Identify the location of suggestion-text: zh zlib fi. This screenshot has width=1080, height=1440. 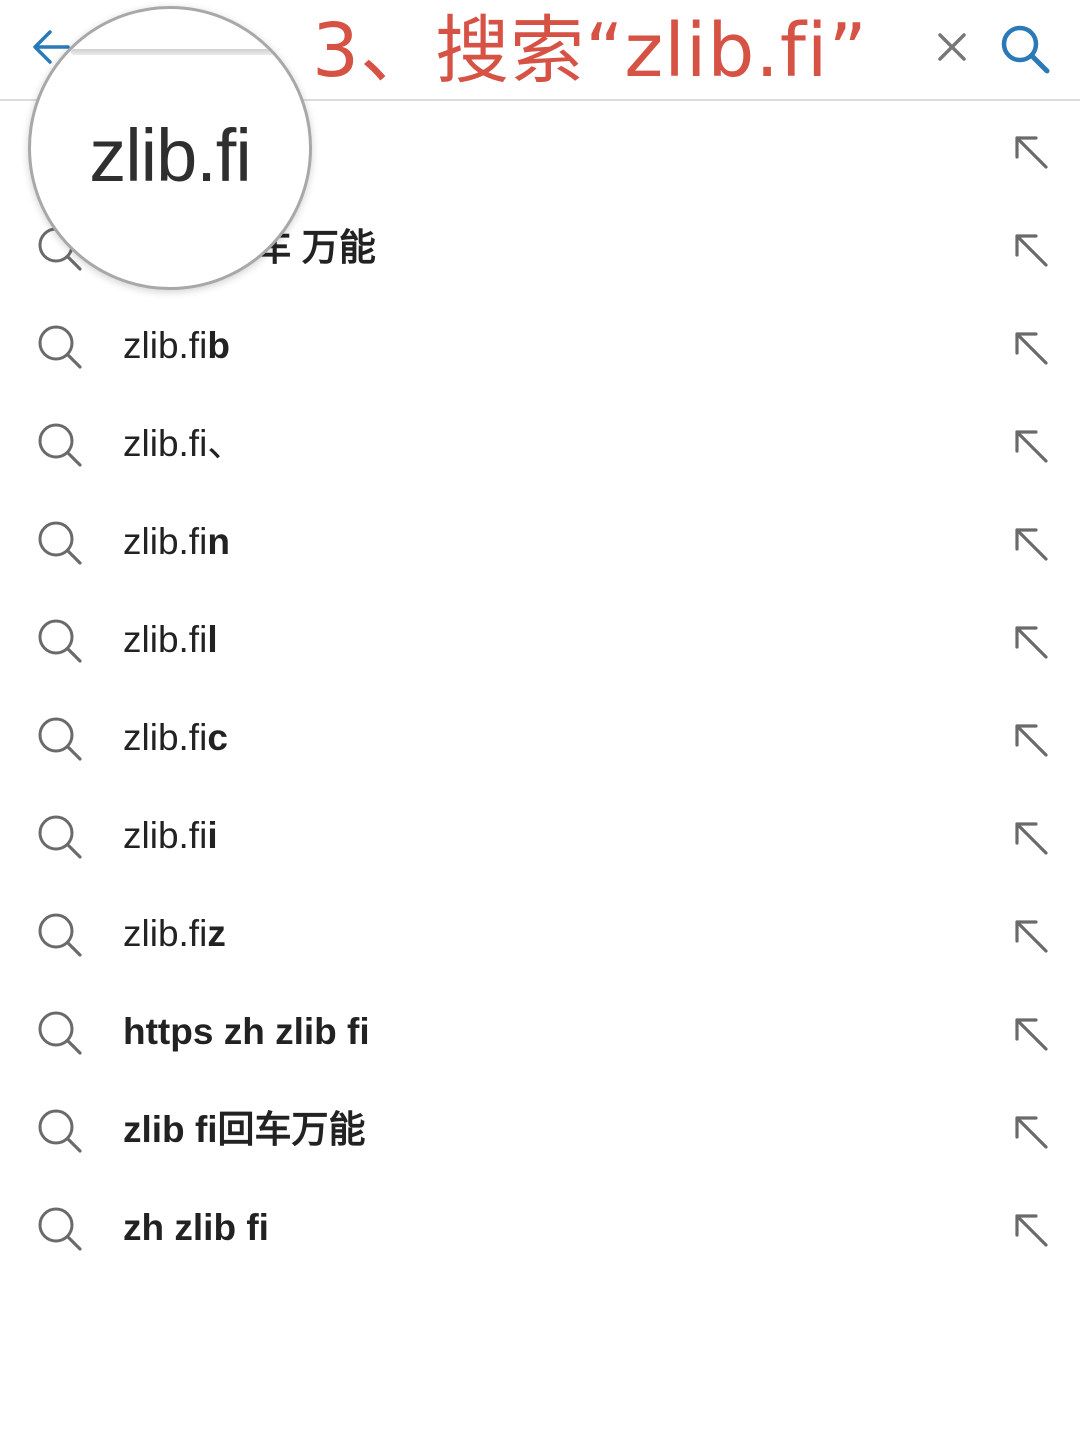
(196, 1228).